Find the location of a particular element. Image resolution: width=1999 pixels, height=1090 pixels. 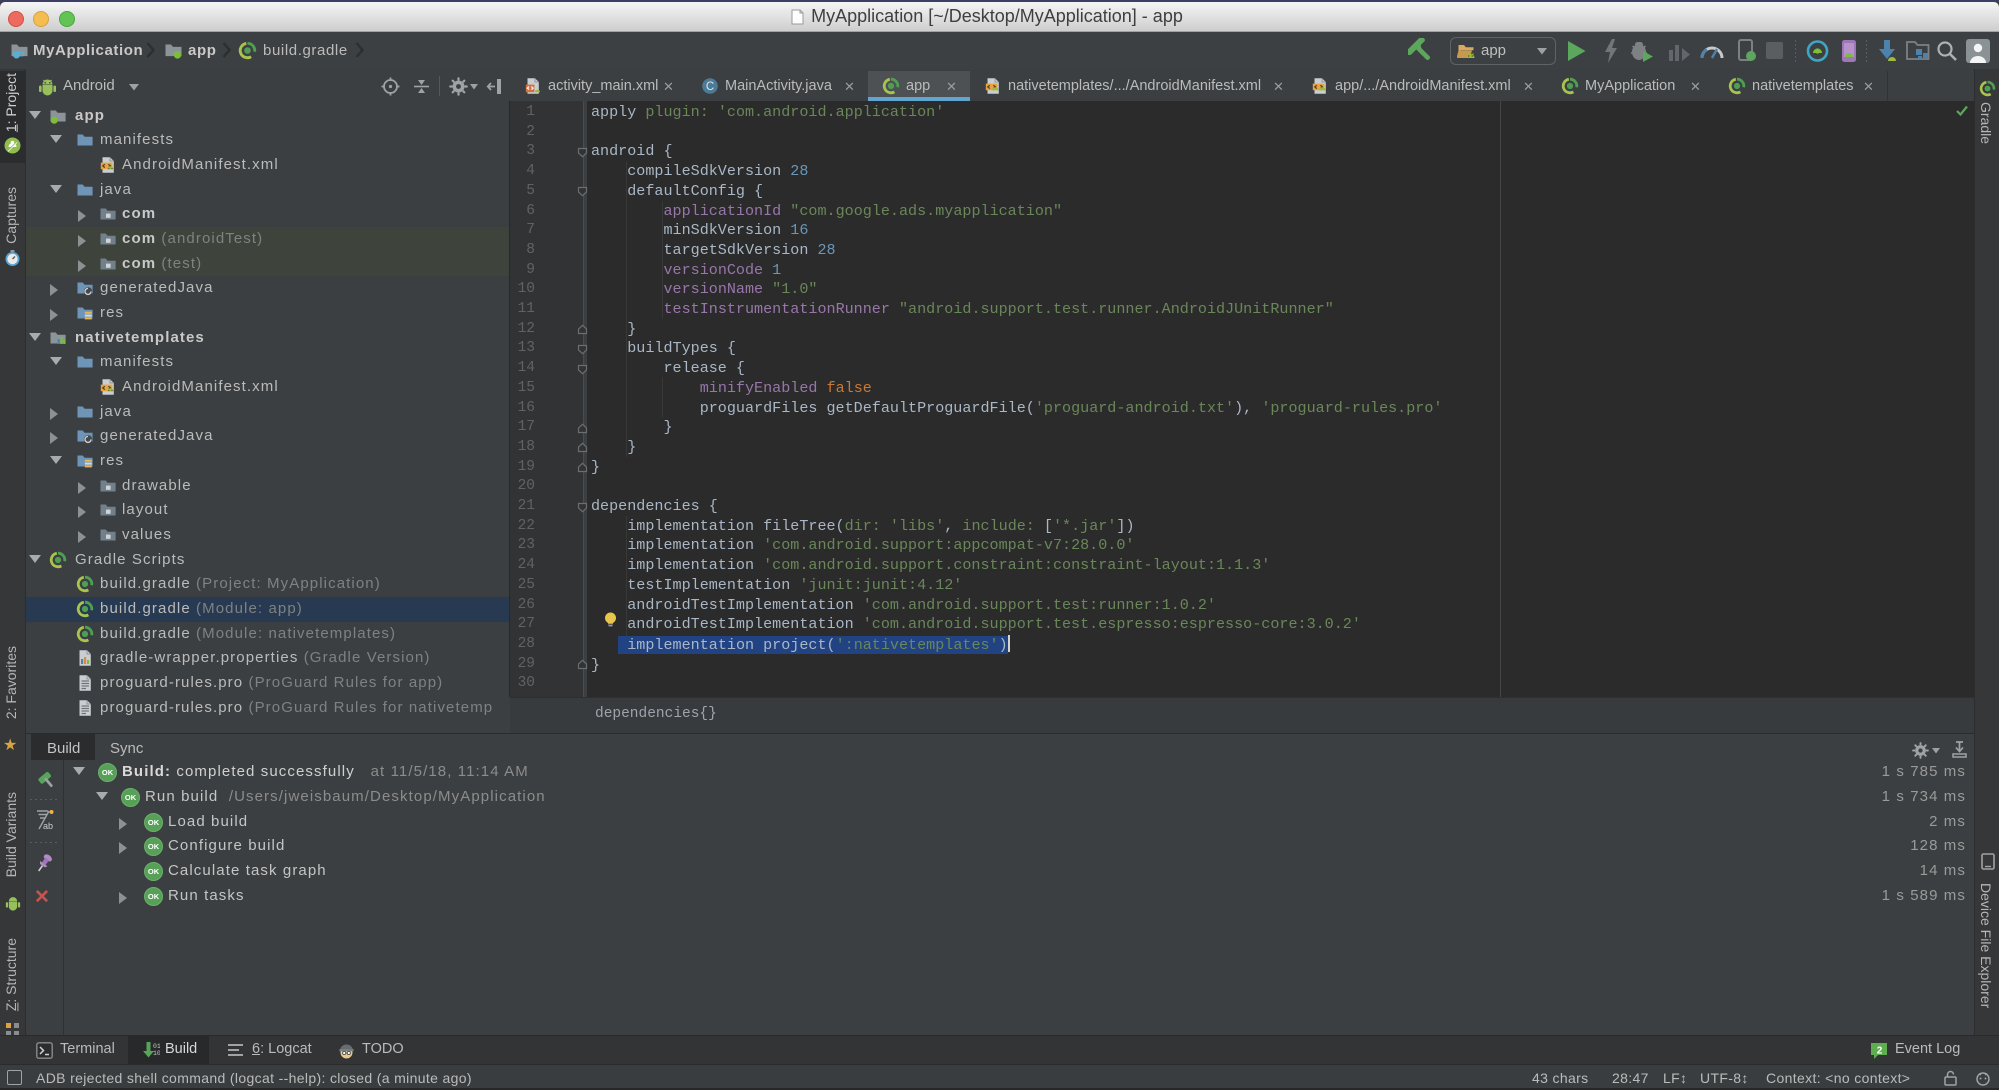

svg-text: 2 is located at coordinates (1880, 1051).